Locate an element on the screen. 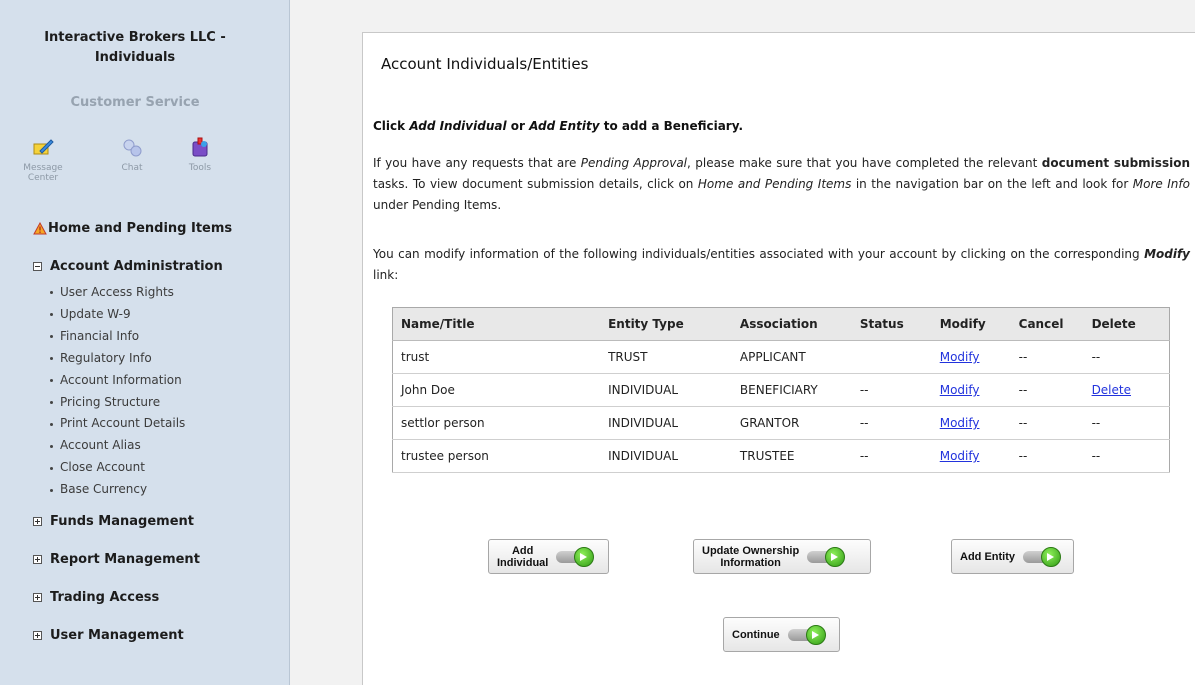 Image resolution: width=1195 pixels, height=685 pixels. table-row: trust TRUST APPLICANT Modify -- -- is located at coordinates (781, 357).